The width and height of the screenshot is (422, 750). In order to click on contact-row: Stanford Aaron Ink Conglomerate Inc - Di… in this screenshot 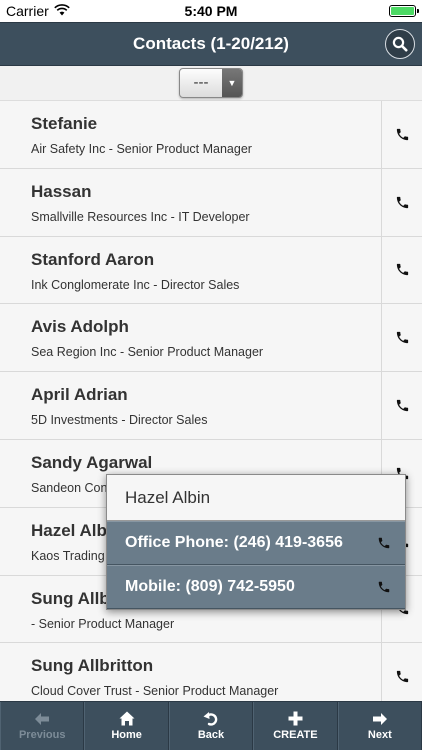, I will do `click(211, 270)`.